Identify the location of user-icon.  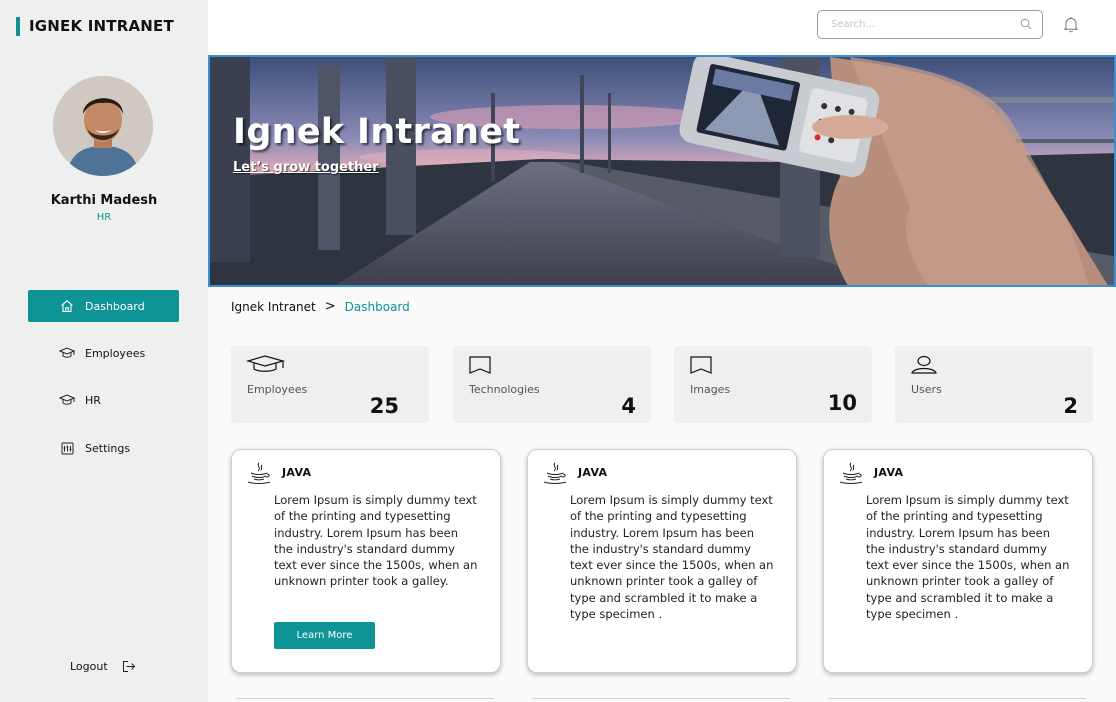
(924, 367).